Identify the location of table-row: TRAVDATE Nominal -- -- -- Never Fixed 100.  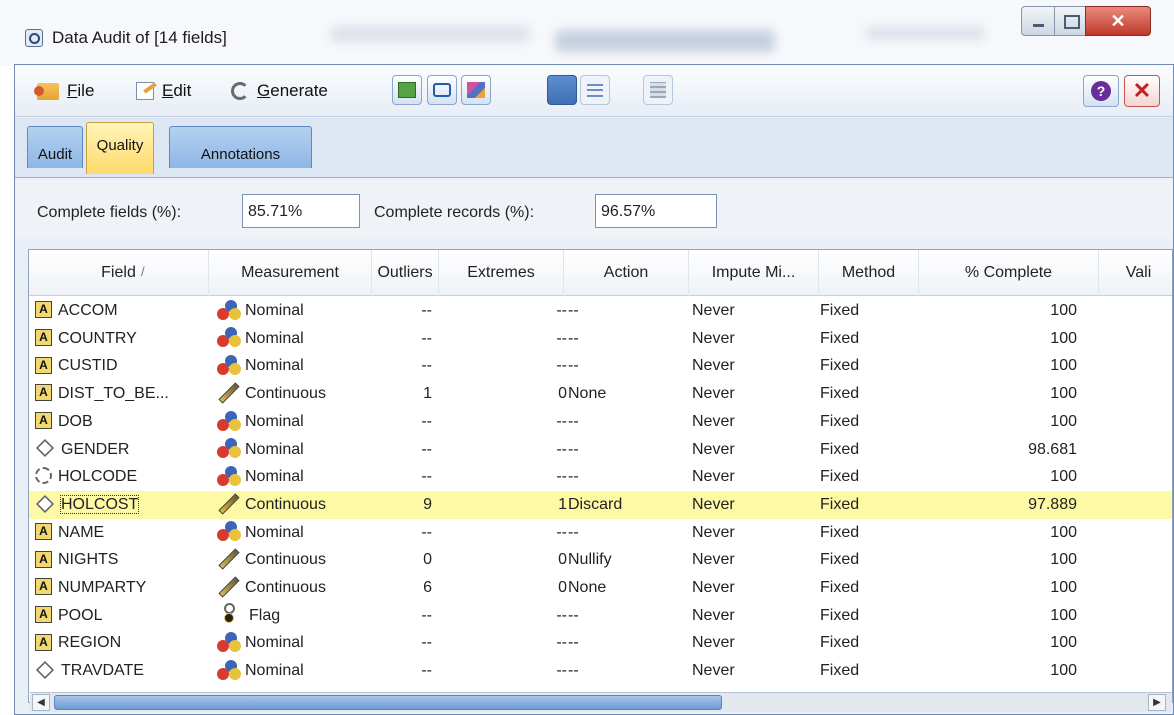
(600, 671).